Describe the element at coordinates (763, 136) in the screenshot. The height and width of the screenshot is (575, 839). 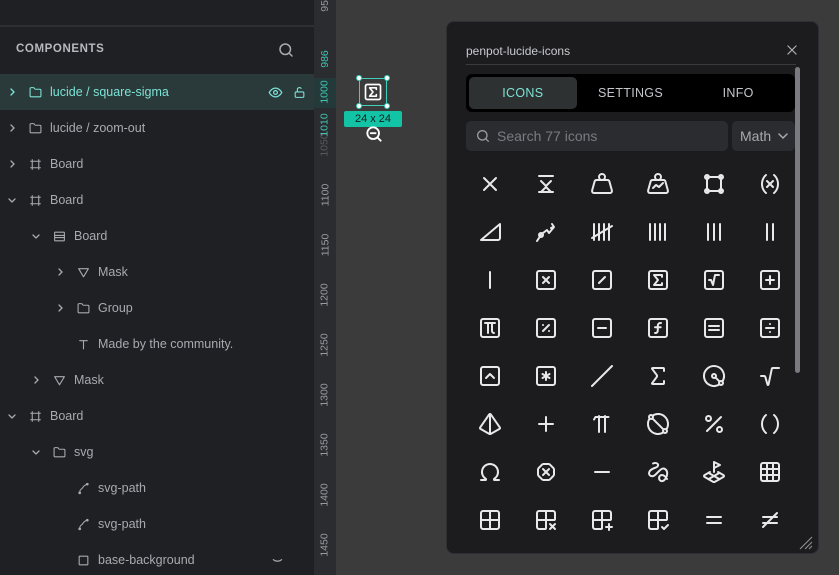
I see `category-select: Math` at that location.